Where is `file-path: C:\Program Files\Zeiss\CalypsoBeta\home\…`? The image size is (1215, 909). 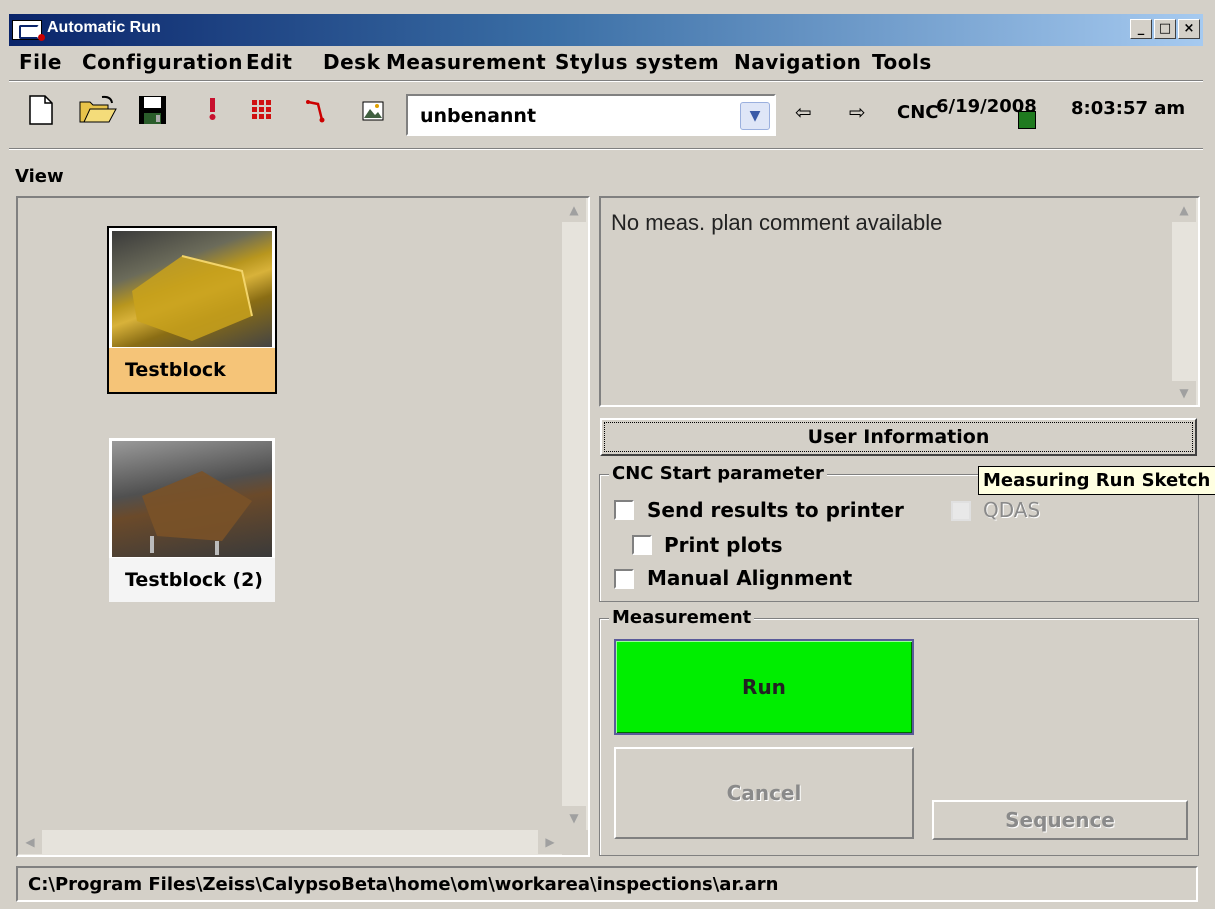 file-path: C:\Program Files\Zeiss\CalypsoBeta\home\… is located at coordinates (403, 884).